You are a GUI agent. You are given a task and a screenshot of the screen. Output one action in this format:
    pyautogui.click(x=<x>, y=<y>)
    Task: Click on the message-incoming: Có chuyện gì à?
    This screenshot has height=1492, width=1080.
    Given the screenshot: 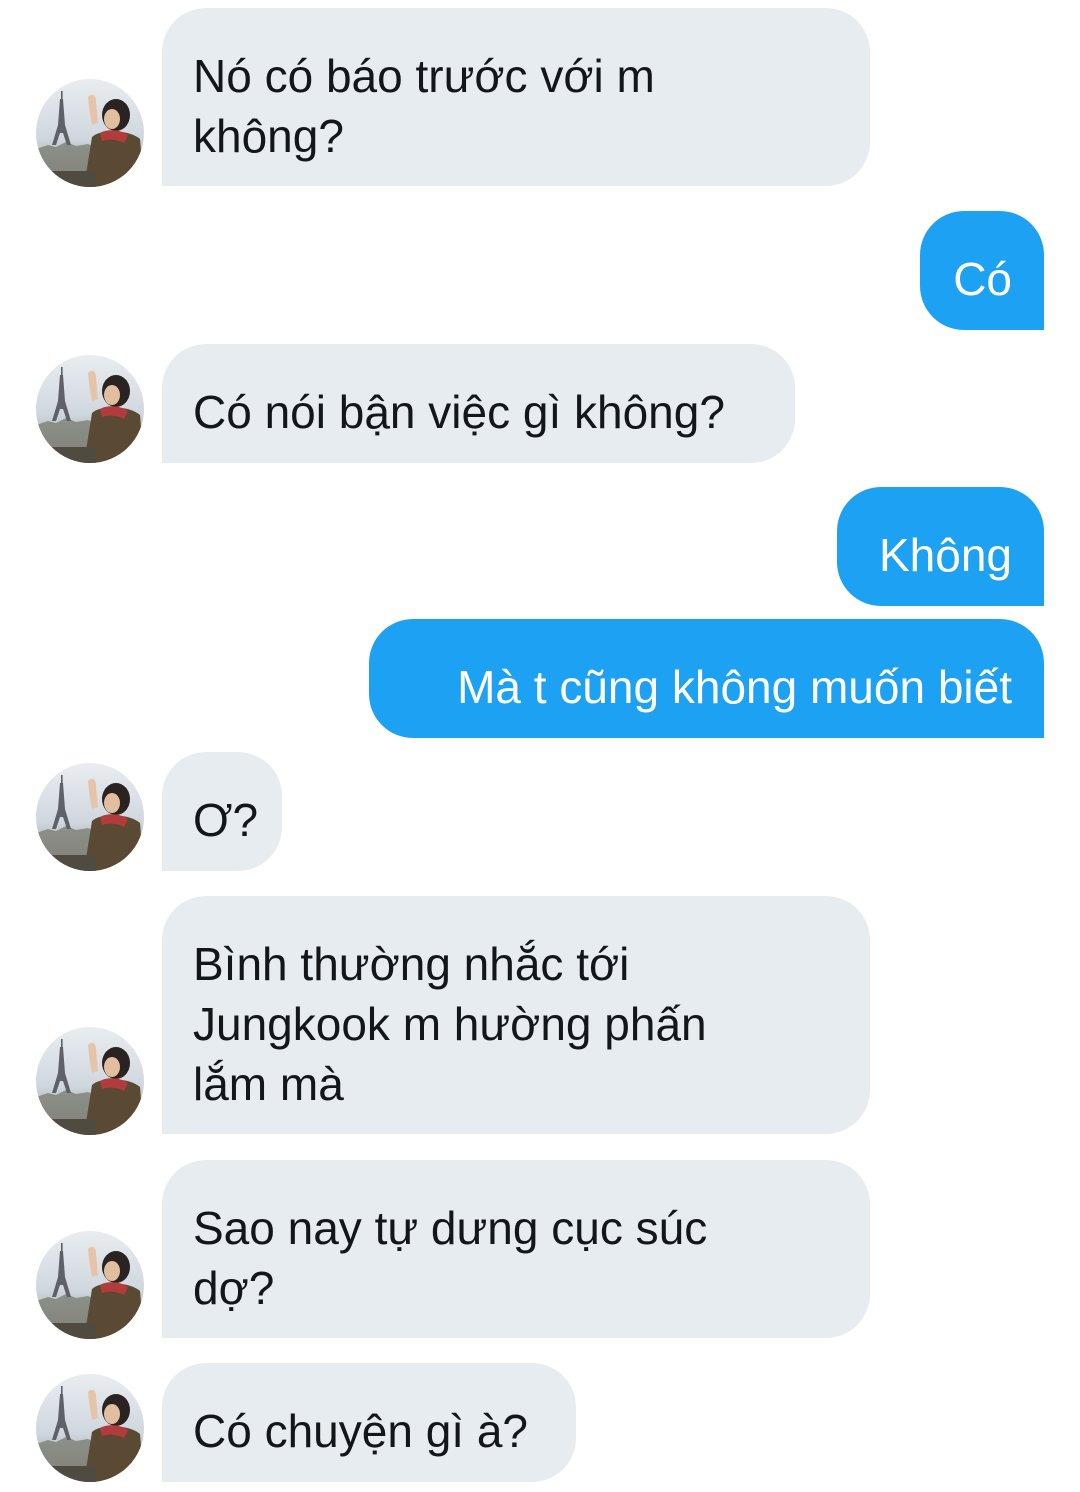 What is the action you would take?
    pyautogui.click(x=369, y=1422)
    